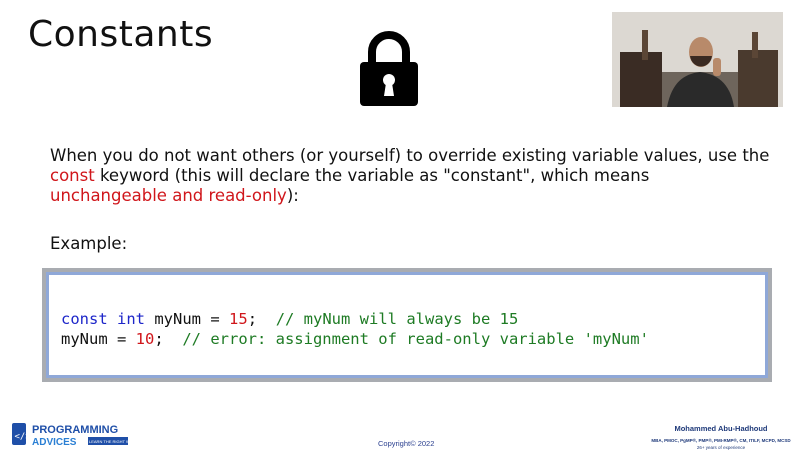  Describe the element at coordinates (721, 428) in the screenshot. I see `presenter-name: Mohammed Abu-Hadhoud` at that location.